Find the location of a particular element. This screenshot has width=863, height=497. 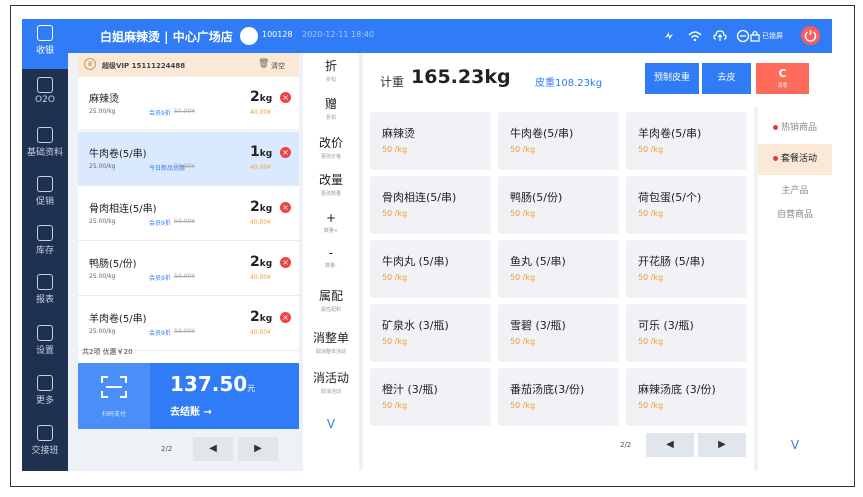

zero-button: C 清零 is located at coordinates (782, 78).